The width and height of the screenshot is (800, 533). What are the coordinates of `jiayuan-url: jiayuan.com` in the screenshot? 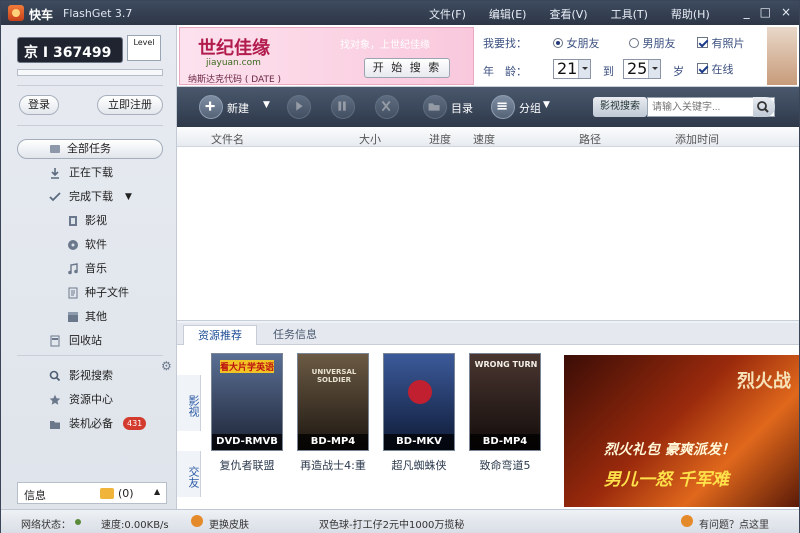 It's located at (233, 63).